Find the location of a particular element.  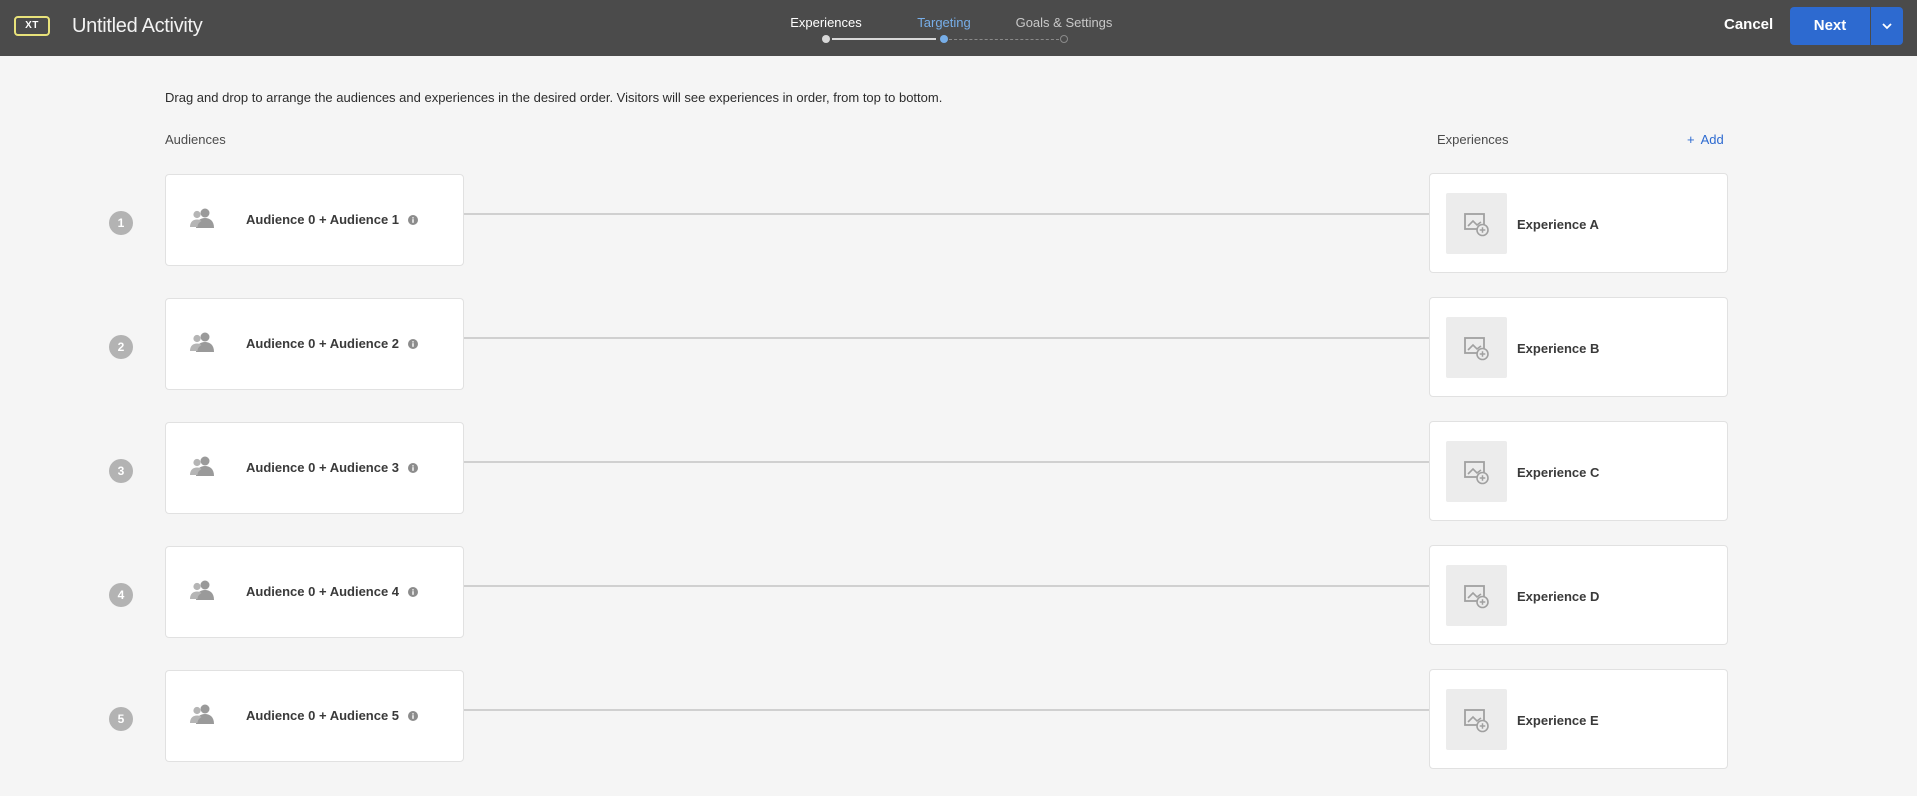

audience-card: Audience 0 + Audience 5 is located at coordinates (314, 716).